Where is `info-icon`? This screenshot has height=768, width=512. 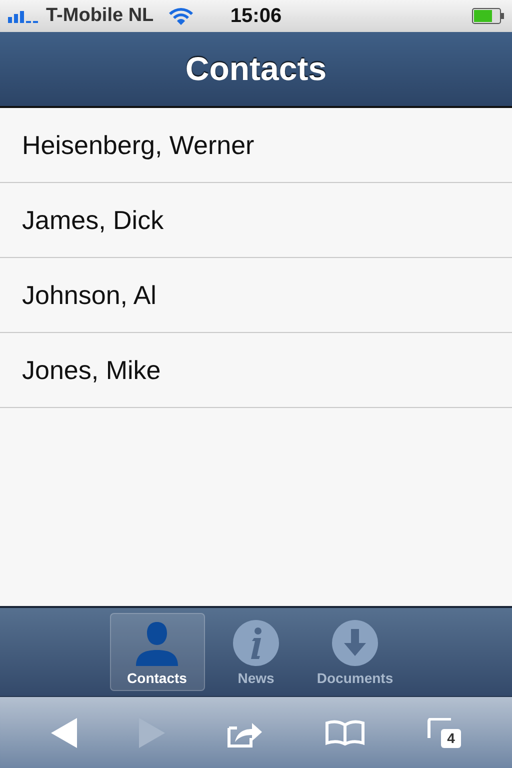
info-icon is located at coordinates (256, 643).